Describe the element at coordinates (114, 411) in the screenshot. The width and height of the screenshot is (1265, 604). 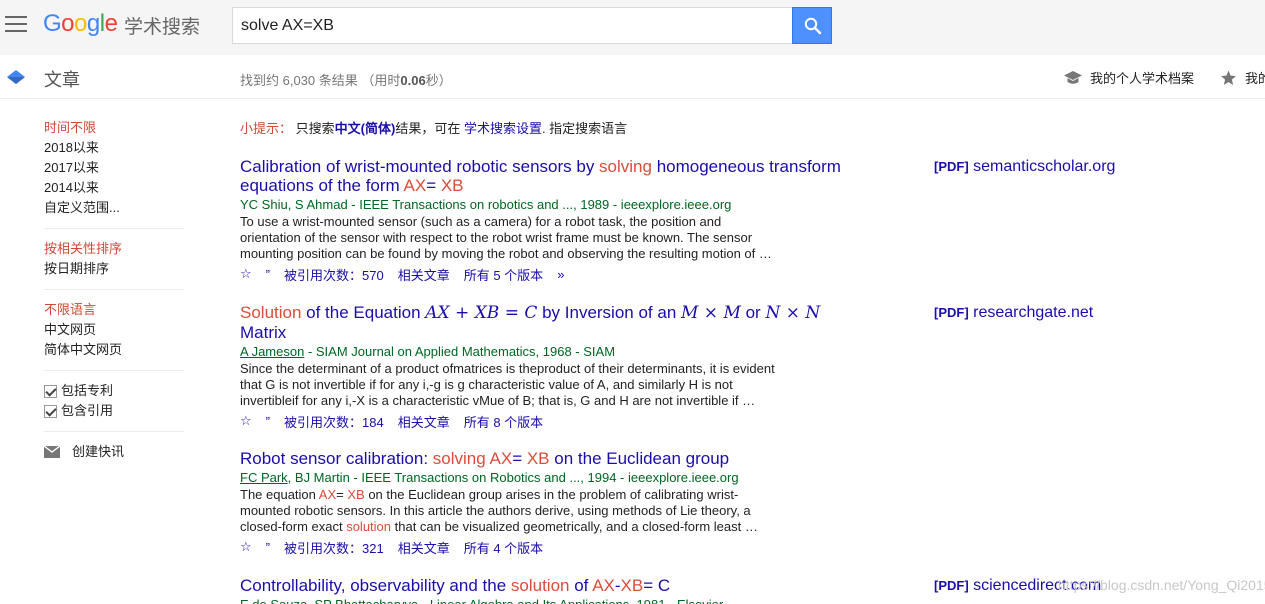
I see `include-citations-checkbox: 包含引用` at that location.